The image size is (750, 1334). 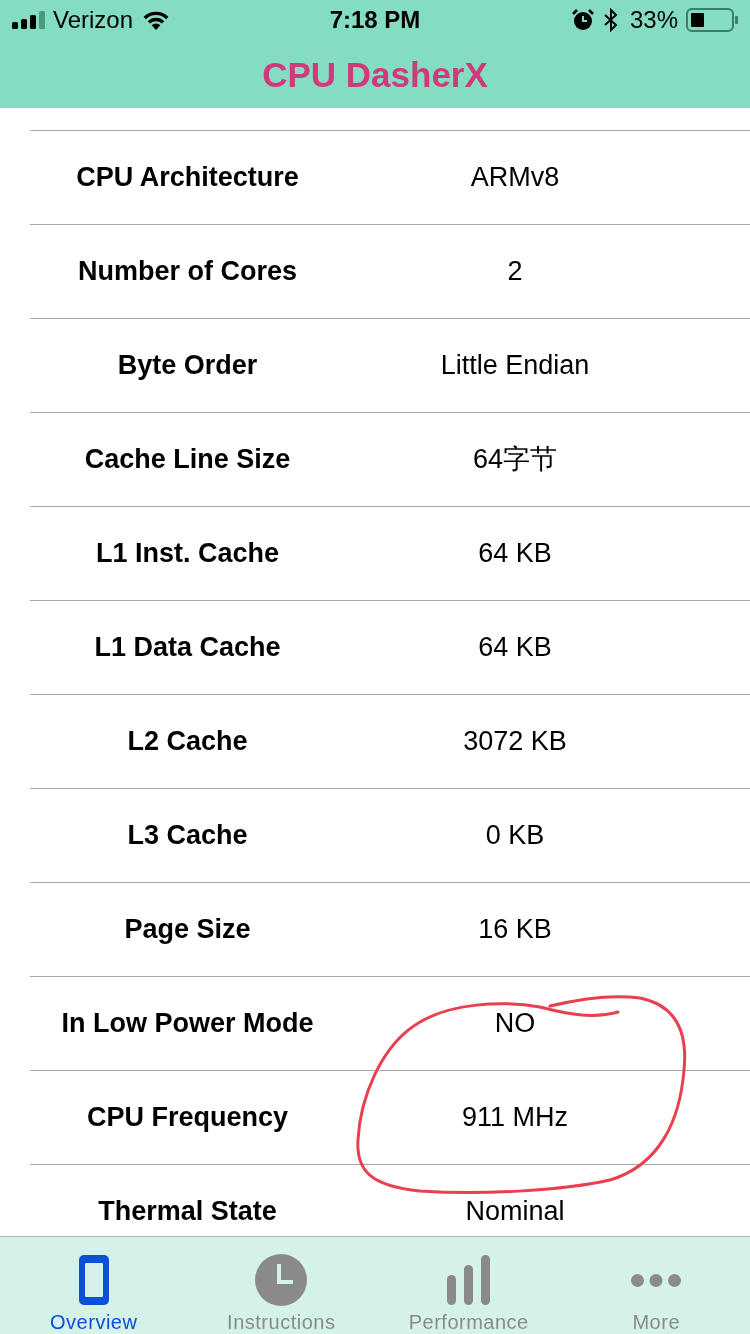 What do you see at coordinates (156, 20) in the screenshot?
I see `wifi-icon` at bounding box center [156, 20].